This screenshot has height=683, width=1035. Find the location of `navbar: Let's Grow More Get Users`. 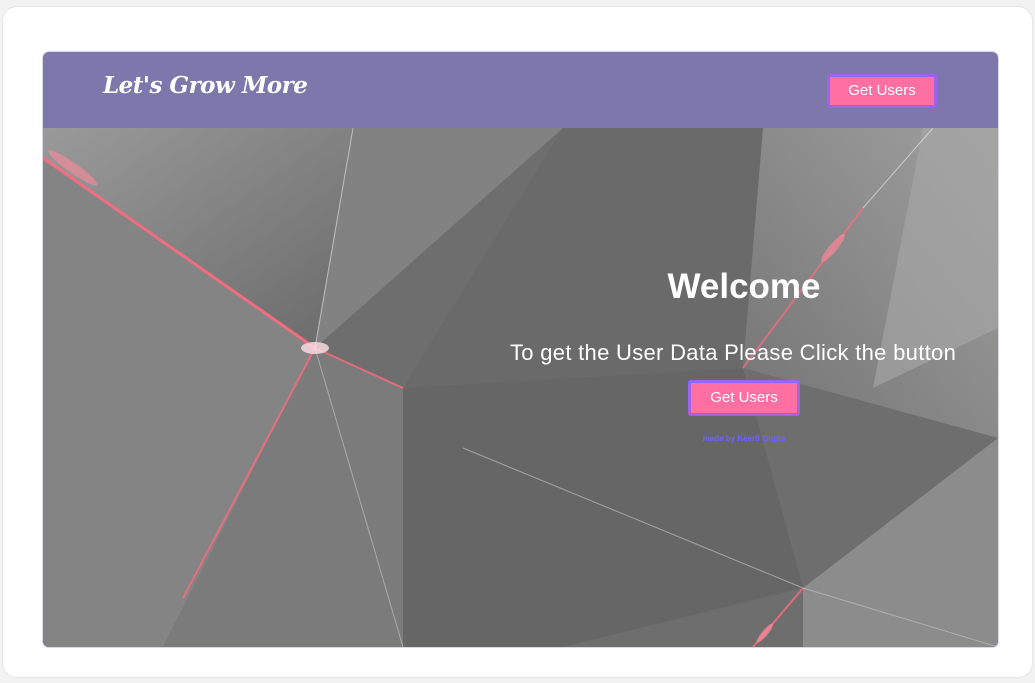

navbar: Let's Grow More Get Users is located at coordinates (520, 90).